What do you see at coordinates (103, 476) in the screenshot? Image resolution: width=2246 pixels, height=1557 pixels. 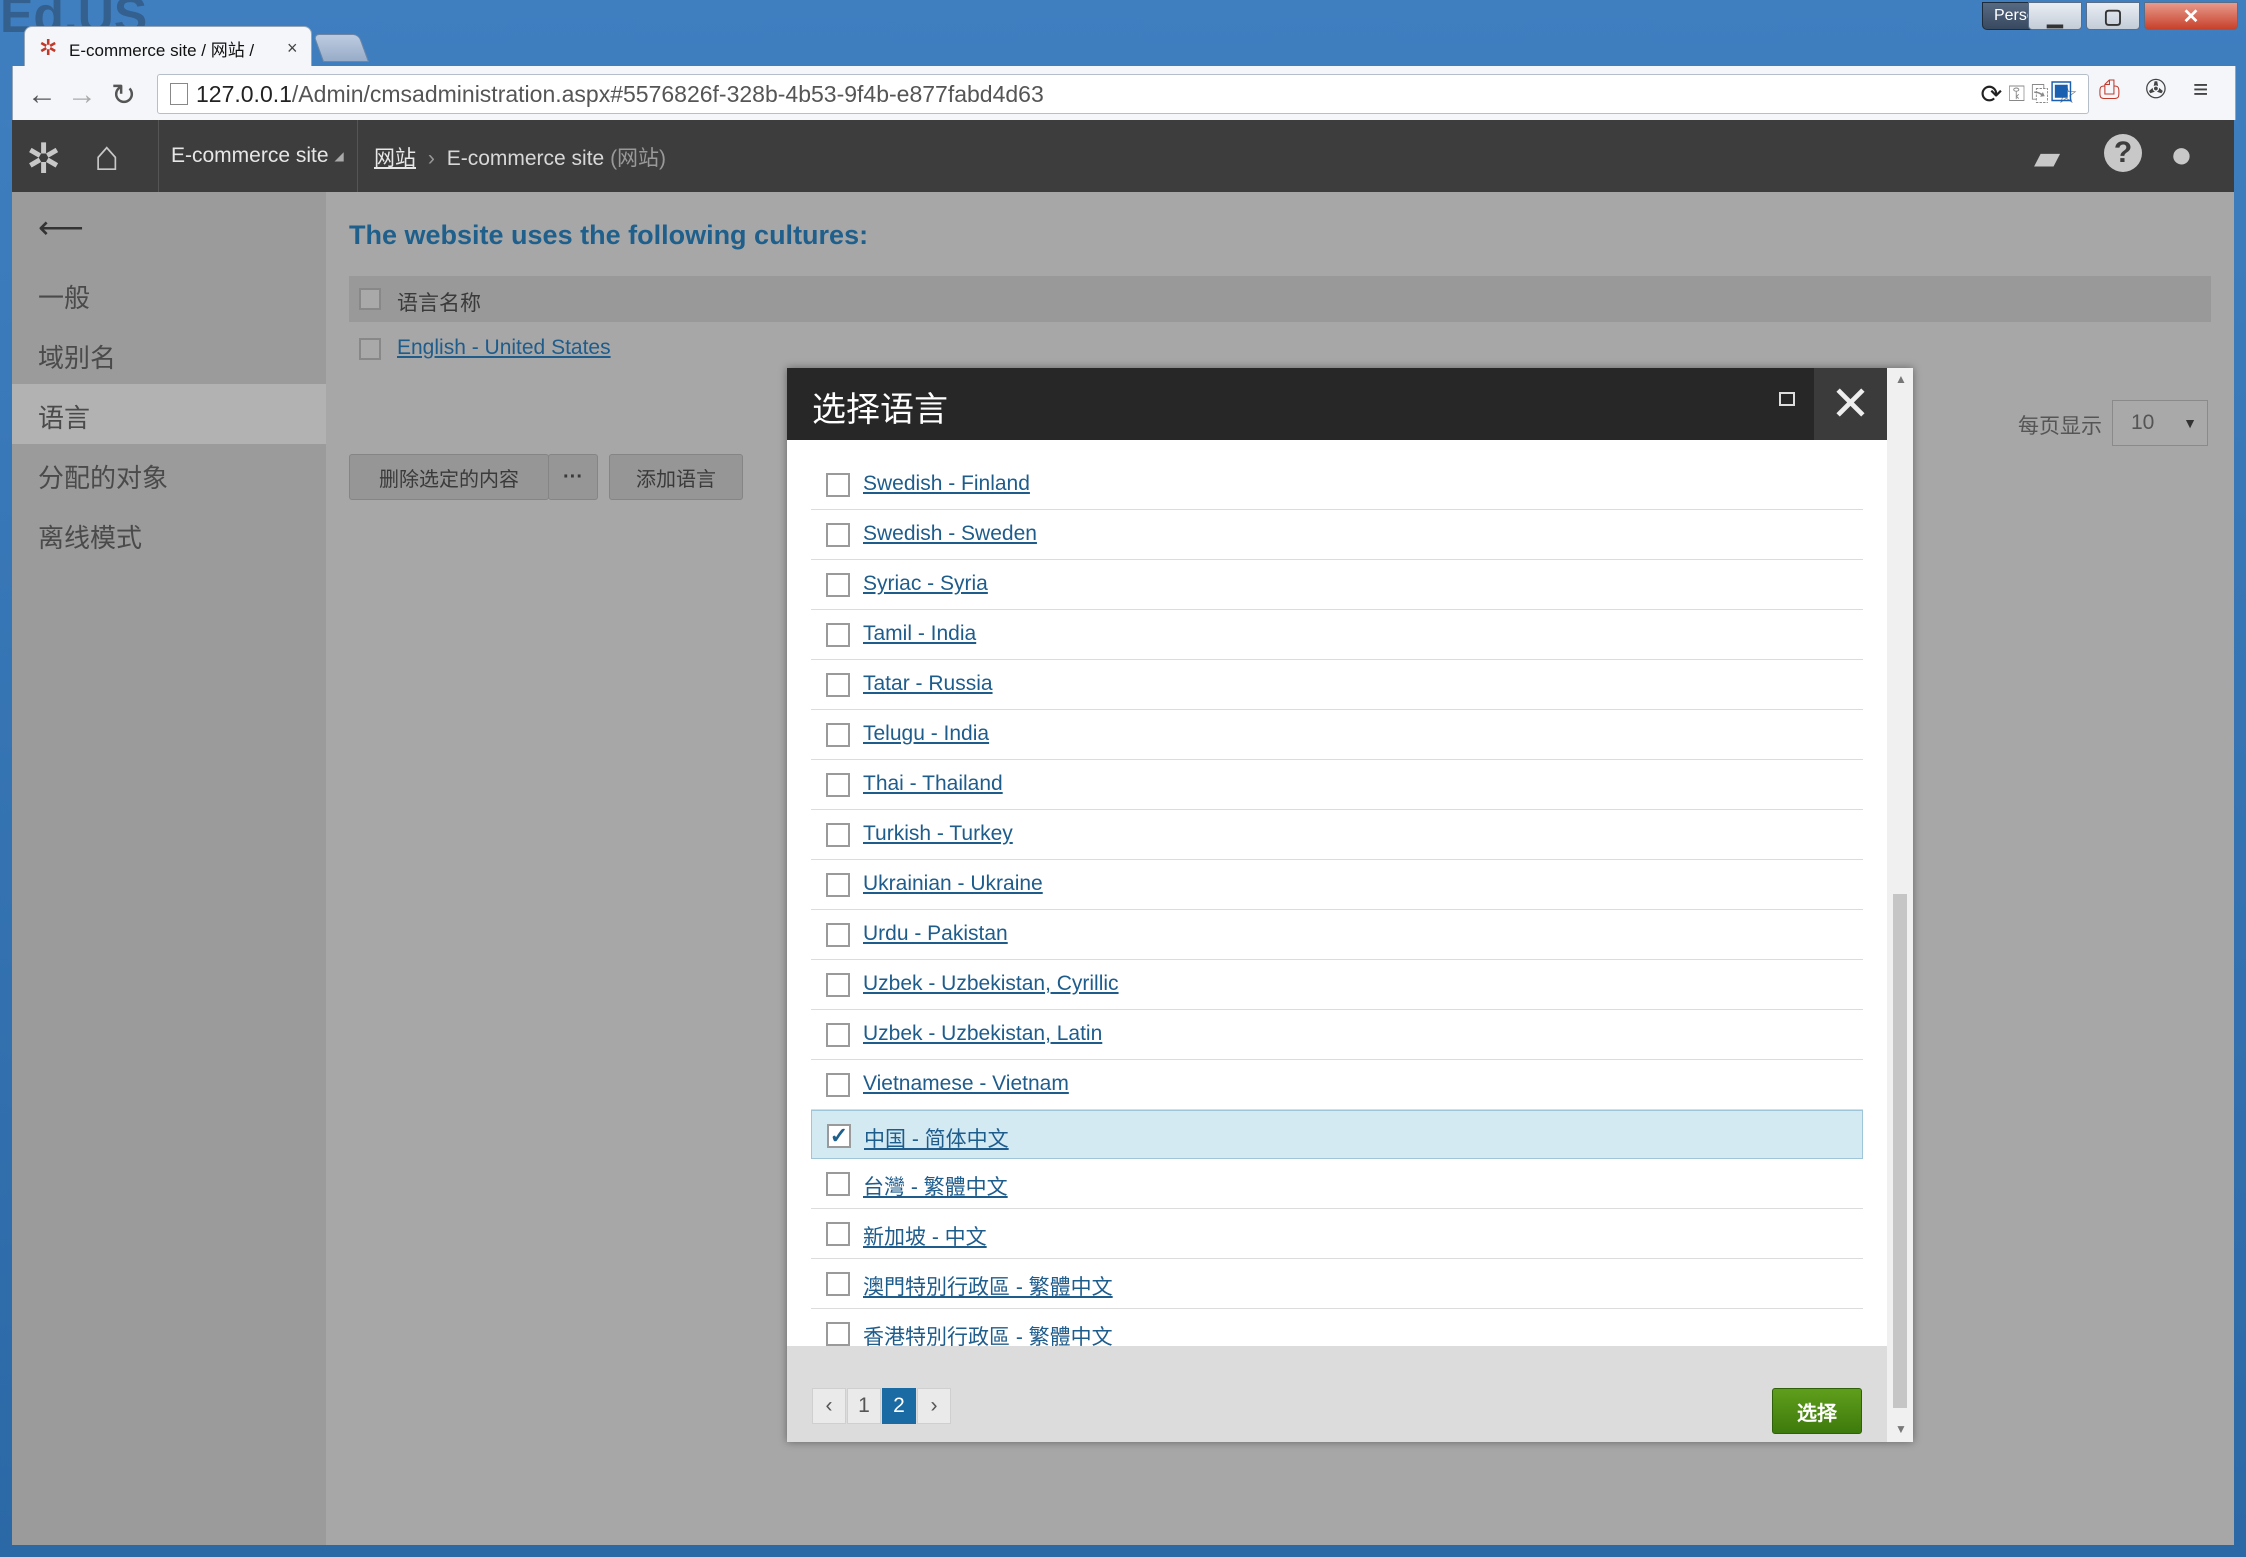 I see `sidebar-item-assigned-objects: 分配的对象` at bounding box center [103, 476].